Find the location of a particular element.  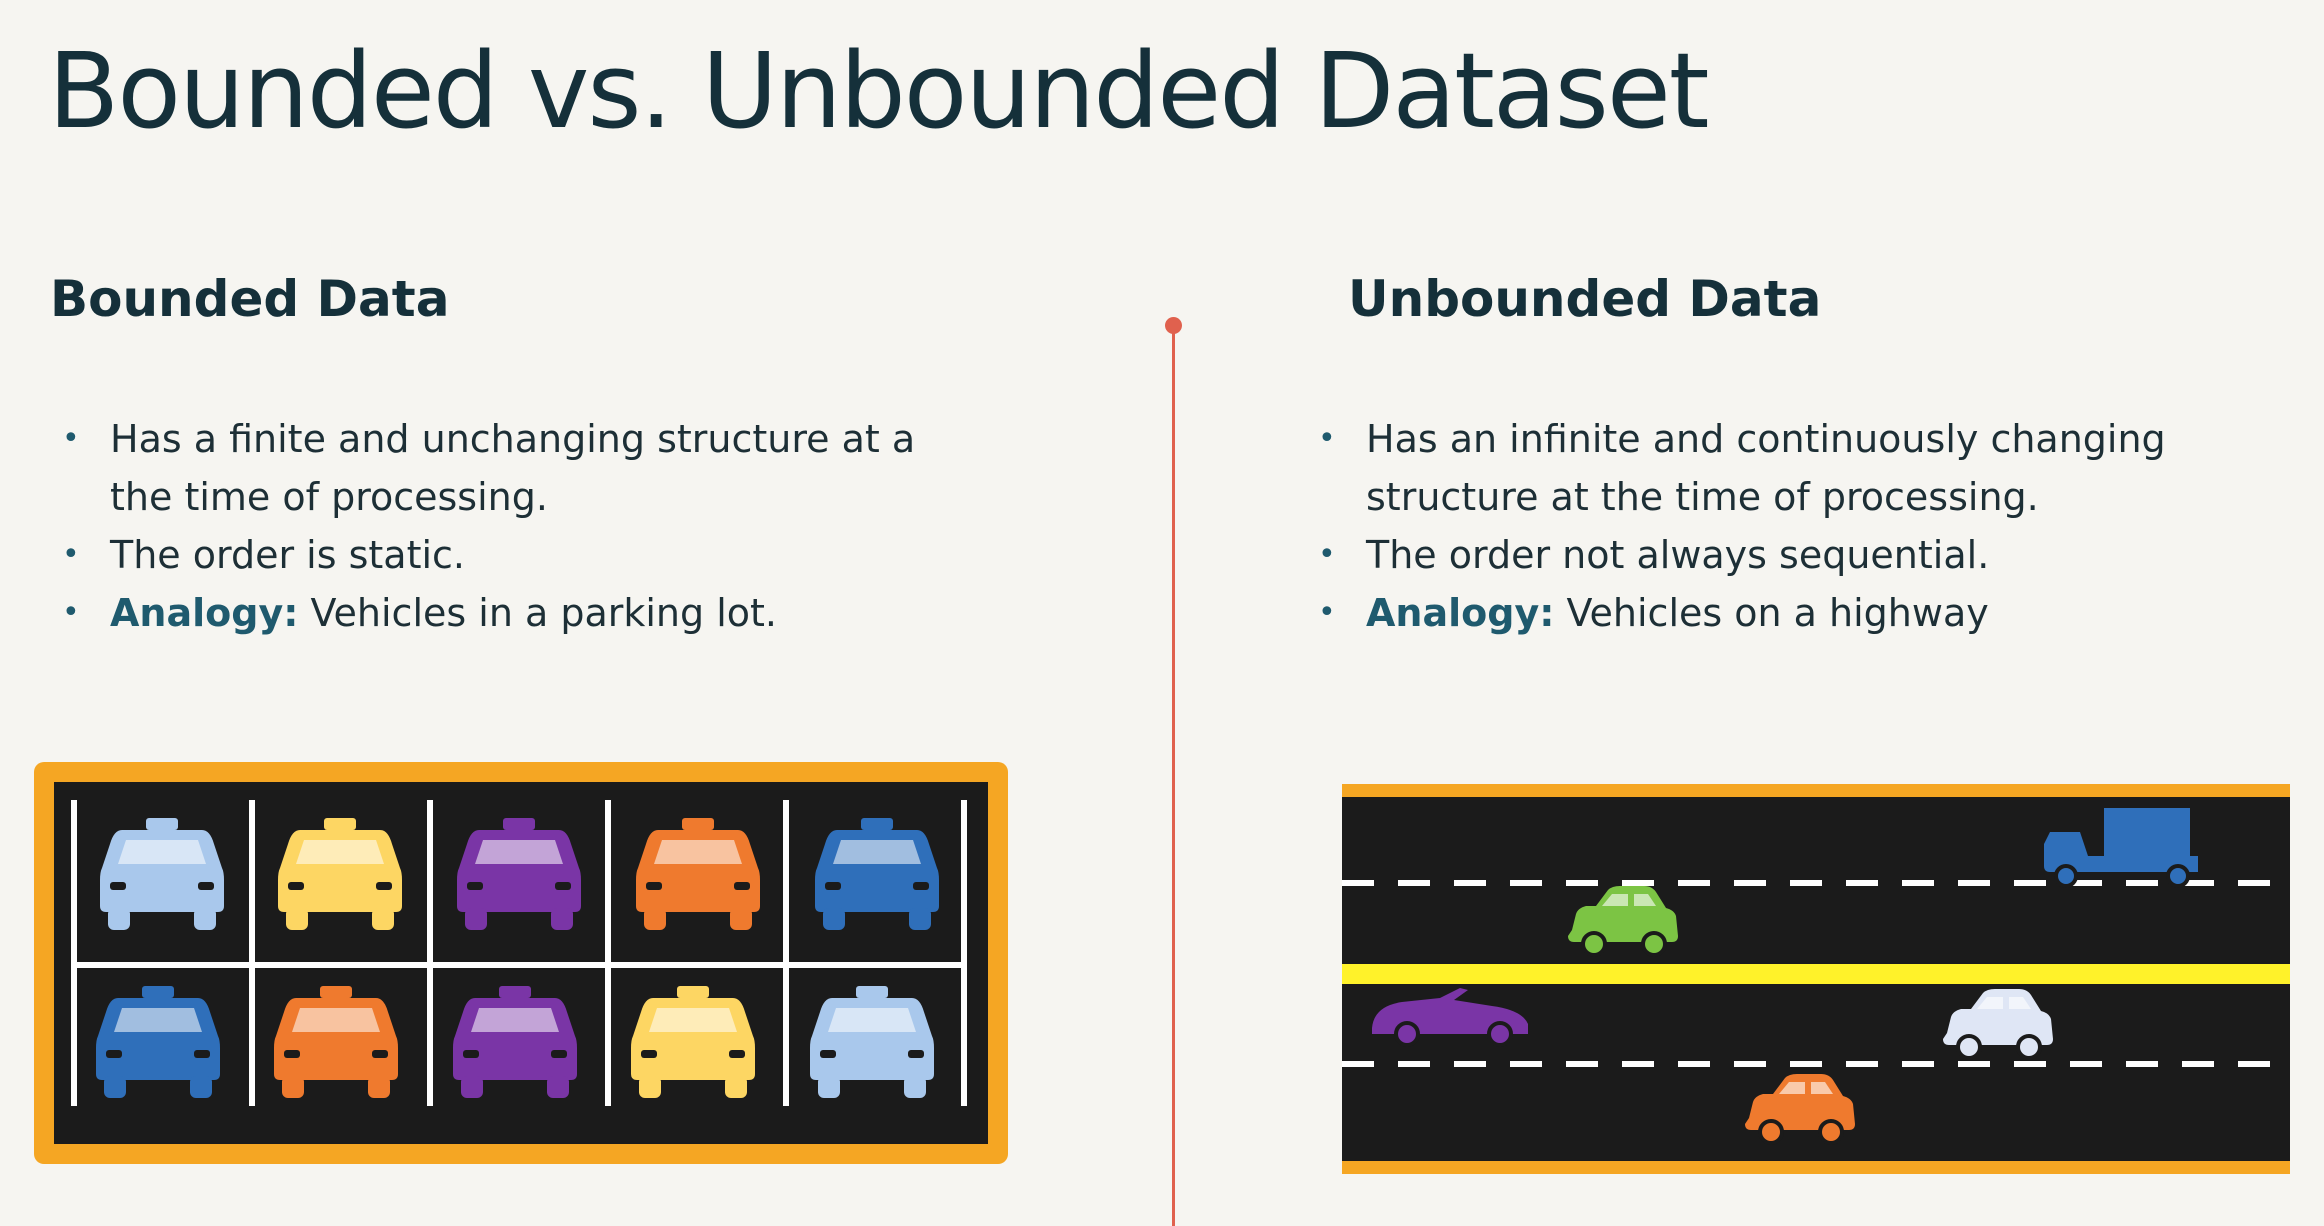

unbounded-bullet-2: The order not always sequential. is located at coordinates (1778, 555).